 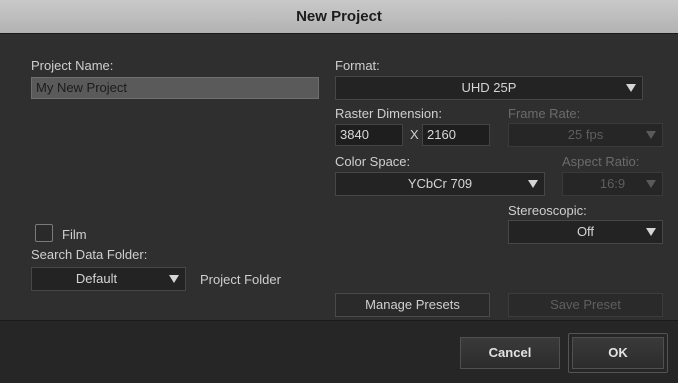 I want to click on frame-rate-value: 25 fps, so click(x=585, y=134).